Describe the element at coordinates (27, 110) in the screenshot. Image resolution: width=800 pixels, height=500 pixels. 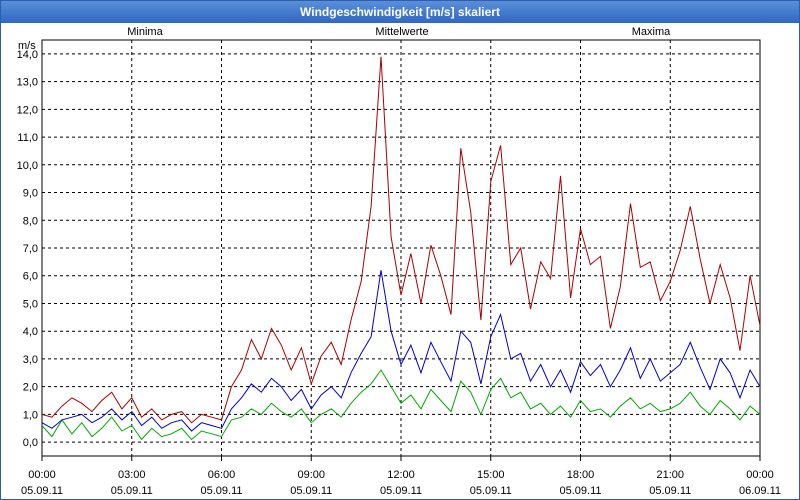
I see `y-tick-label: 12,0` at that location.